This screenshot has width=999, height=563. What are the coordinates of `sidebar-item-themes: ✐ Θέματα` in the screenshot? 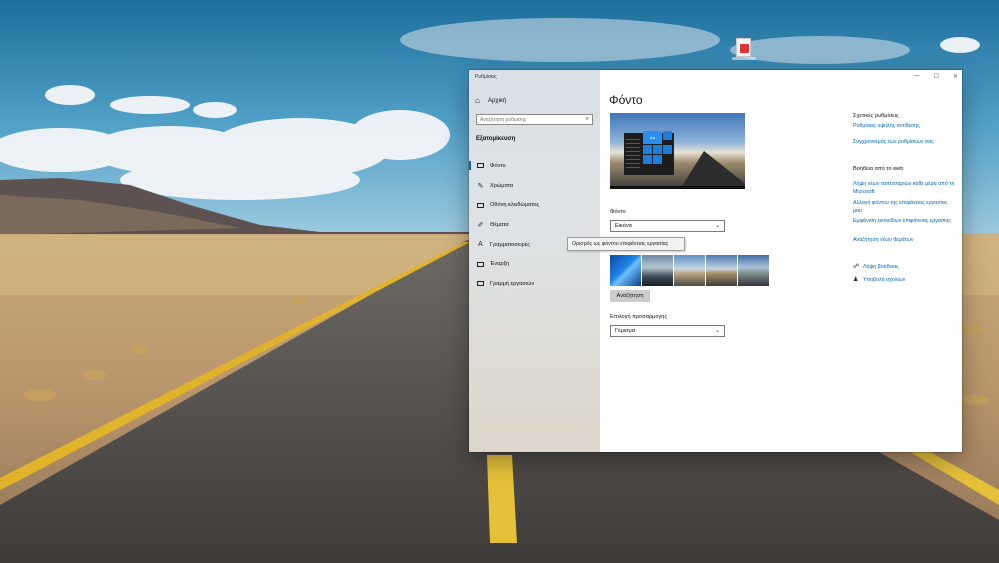 It's located at (534, 225).